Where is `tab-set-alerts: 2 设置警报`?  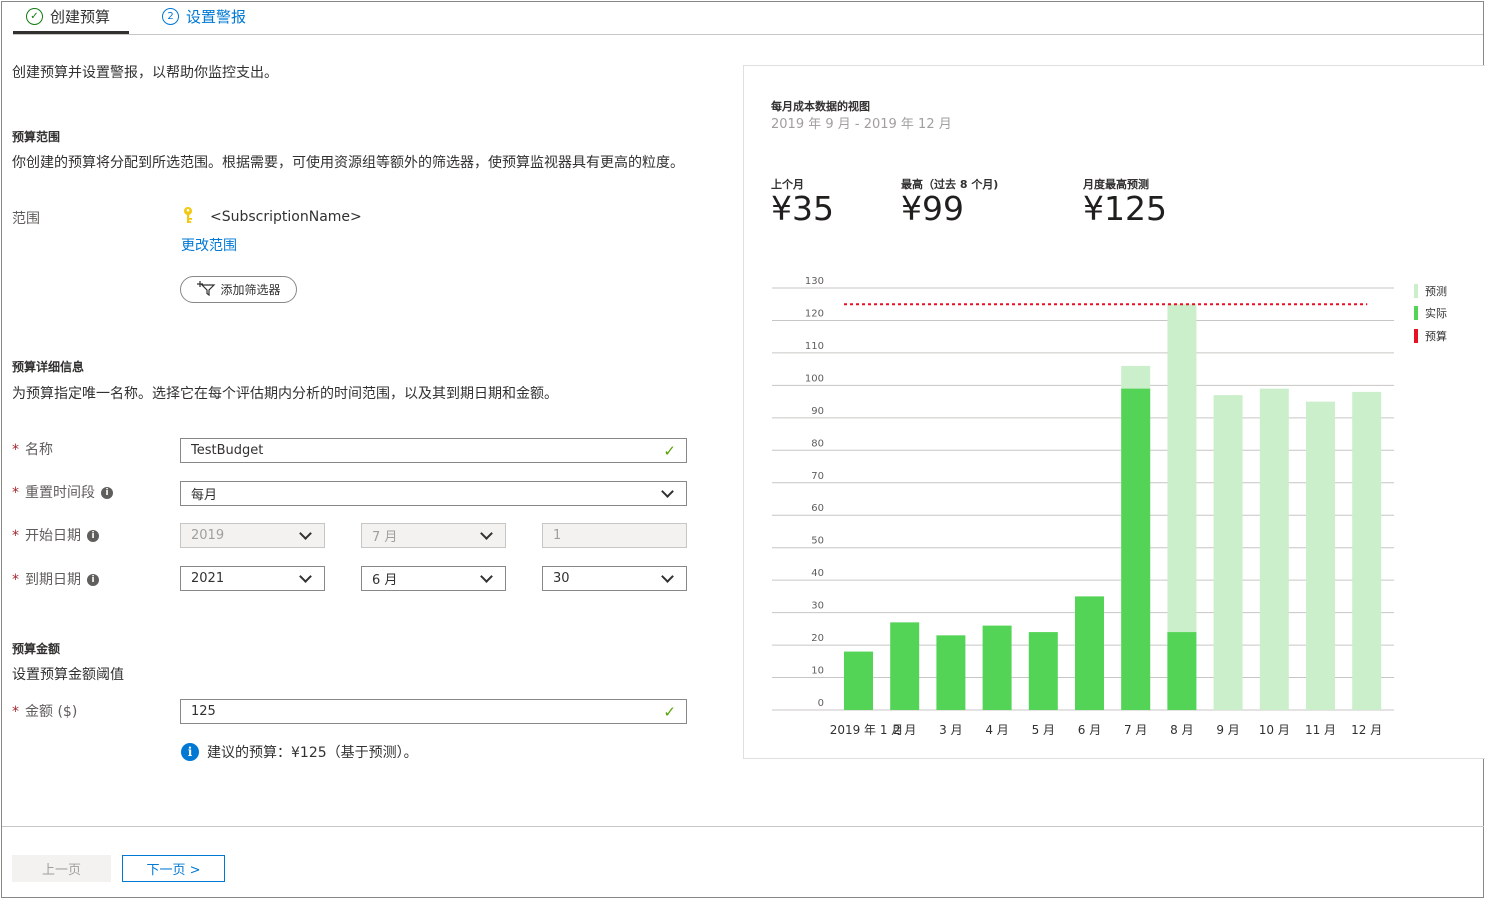
tab-set-alerts: 2 设置警报 is located at coordinates (204, 16).